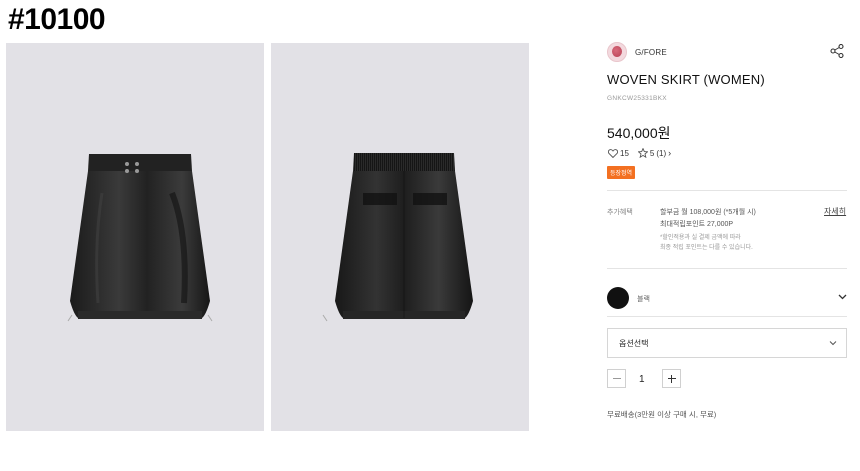 Image resolution: width=860 pixels, height=471 pixels. What do you see at coordinates (697, 224) in the screenshot?
I see `max-points-info: 최대적립포인트 27,000P` at bounding box center [697, 224].